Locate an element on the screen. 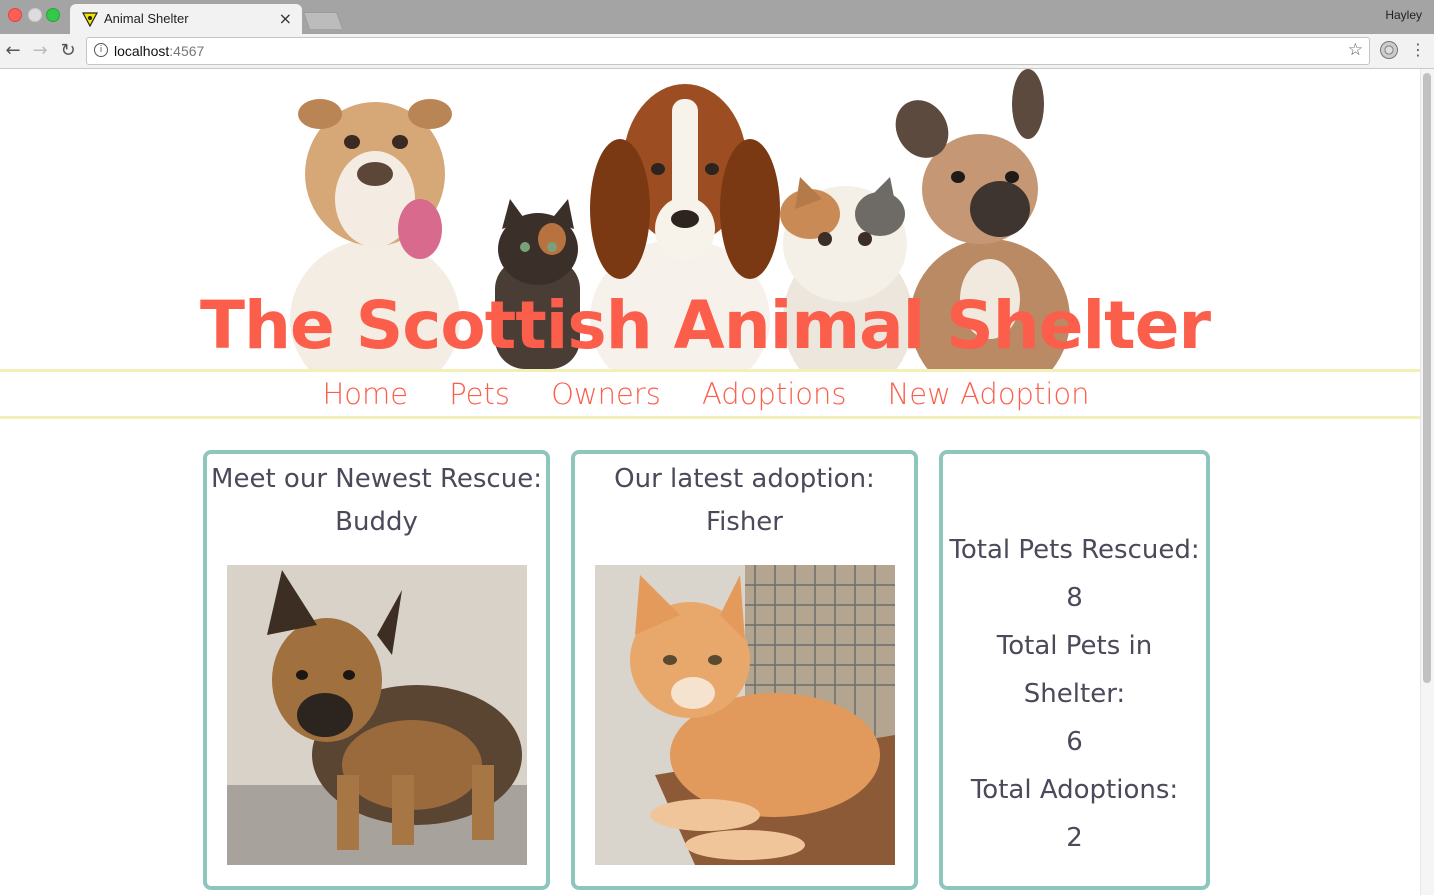 The width and height of the screenshot is (1434, 895). forward-arrow-icon: → is located at coordinates (40, 50).